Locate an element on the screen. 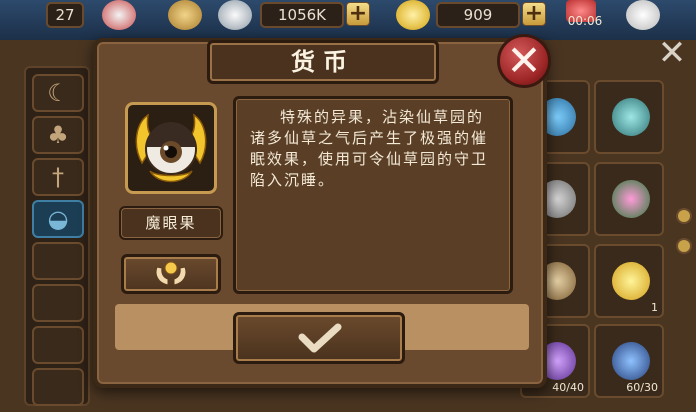  dagger-icon: † is located at coordinates (58, 177).